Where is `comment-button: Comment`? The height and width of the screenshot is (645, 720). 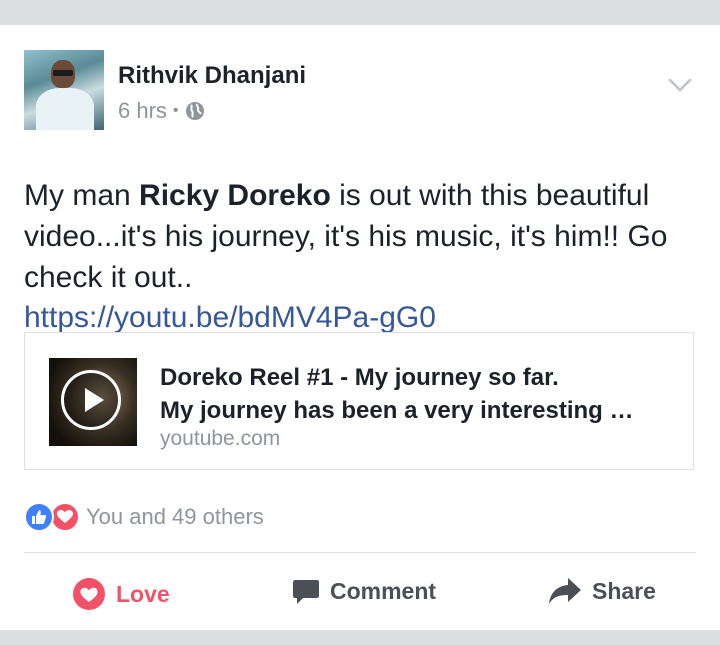 comment-button: Comment is located at coordinates (364, 591).